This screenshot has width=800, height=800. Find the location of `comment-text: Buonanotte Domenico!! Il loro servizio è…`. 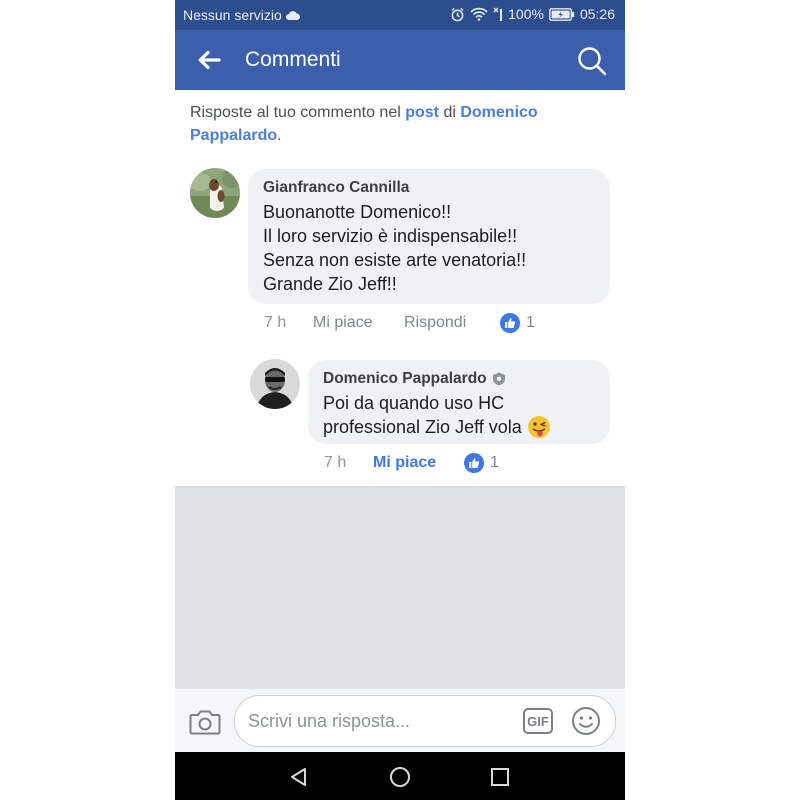

comment-text: Buonanotte Domenico!! Il loro servizio è… is located at coordinates (394, 248).